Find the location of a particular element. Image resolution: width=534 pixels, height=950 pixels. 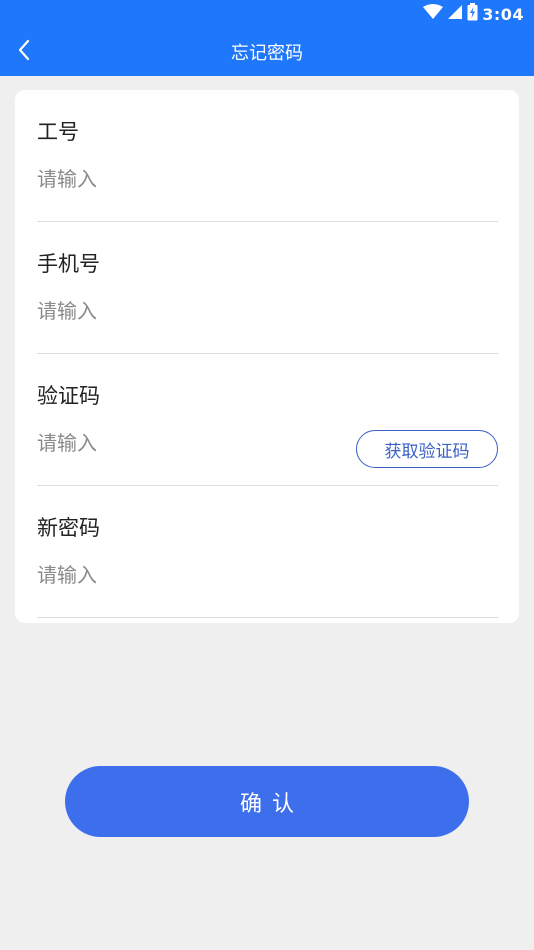

back-button is located at coordinates (24, 52).